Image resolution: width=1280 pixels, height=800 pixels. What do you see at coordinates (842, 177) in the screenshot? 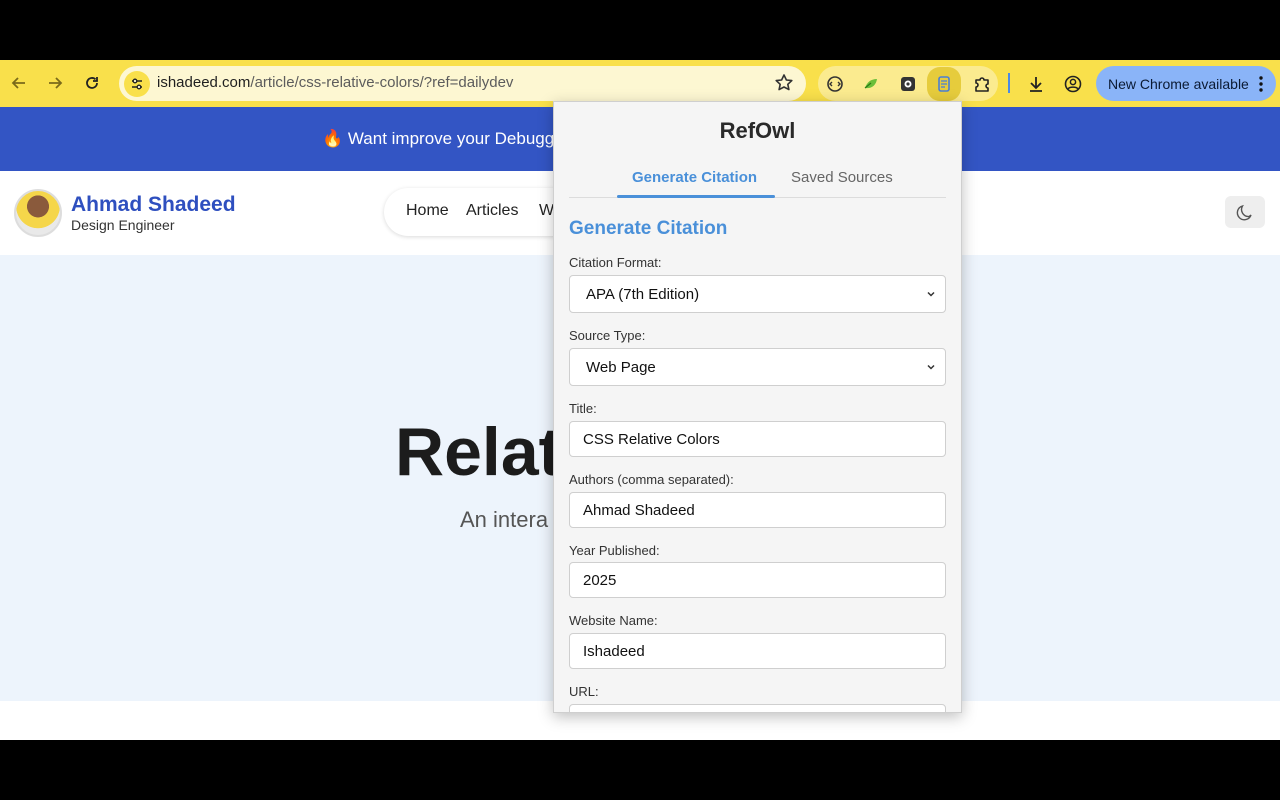
I see `tab-saved-sources: Saved Sources` at bounding box center [842, 177].